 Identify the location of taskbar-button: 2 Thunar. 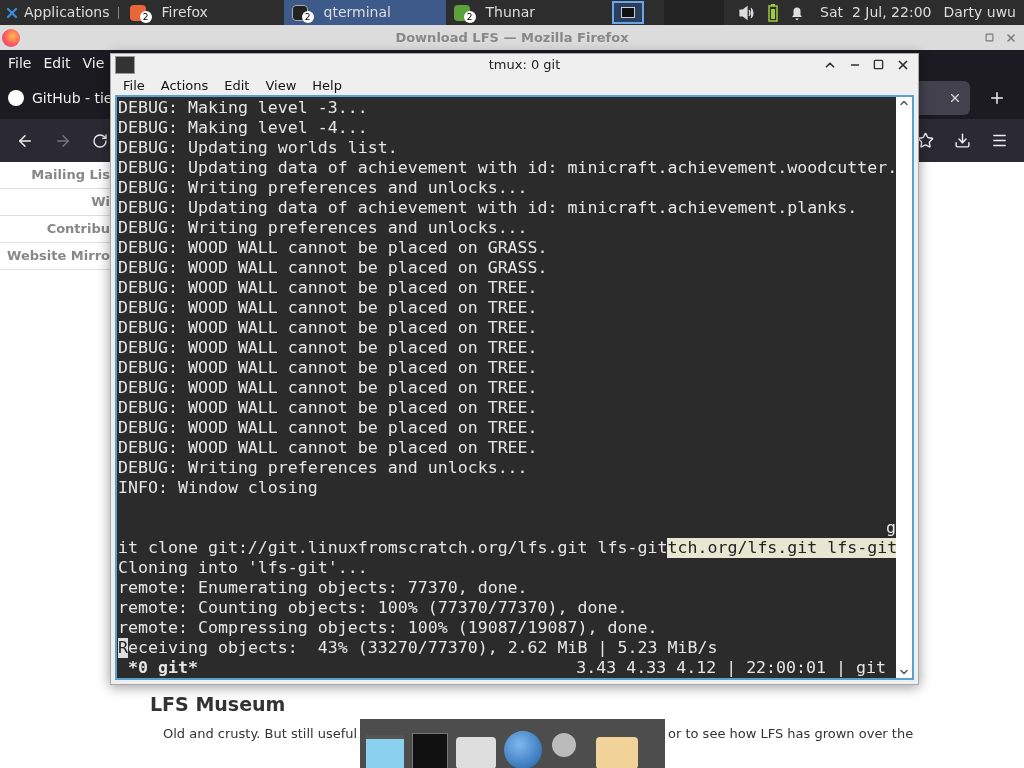
(526, 12).